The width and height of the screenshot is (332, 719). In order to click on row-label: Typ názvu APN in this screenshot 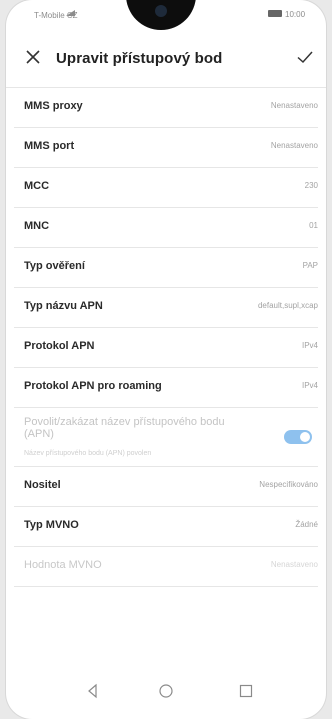, I will do `click(63, 306)`.